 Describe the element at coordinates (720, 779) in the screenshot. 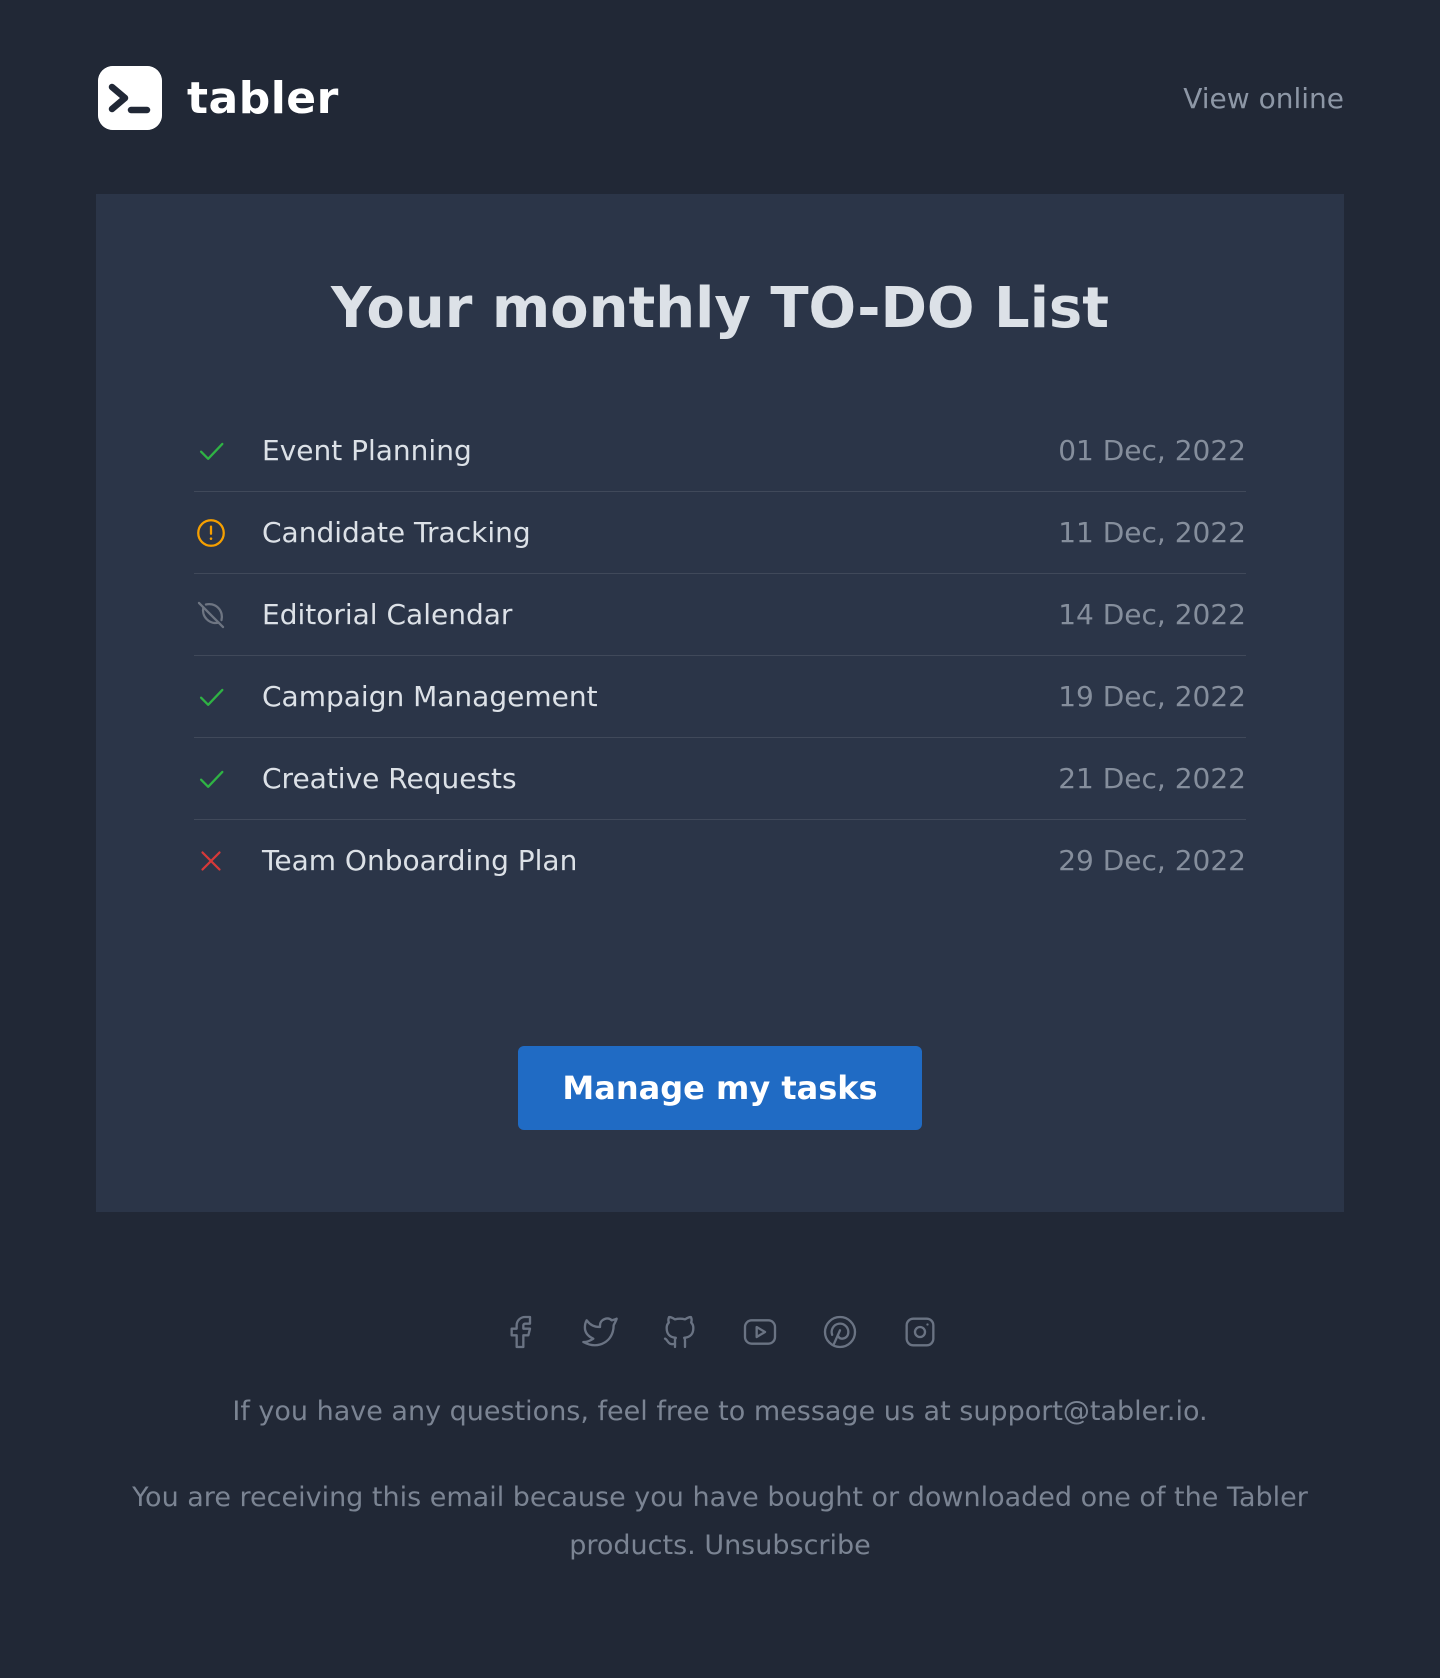

I see `todo-row: Creative Requests 21 Dec, 2022` at that location.